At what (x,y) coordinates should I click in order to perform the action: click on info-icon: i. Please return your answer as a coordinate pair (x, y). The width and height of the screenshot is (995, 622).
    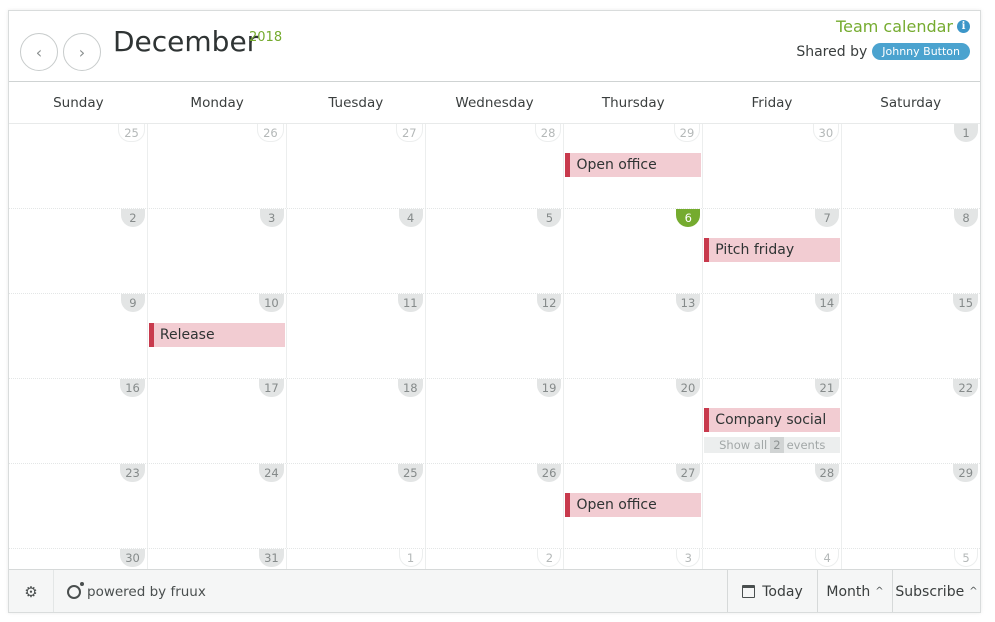
    Looking at the image, I should click on (963, 26).